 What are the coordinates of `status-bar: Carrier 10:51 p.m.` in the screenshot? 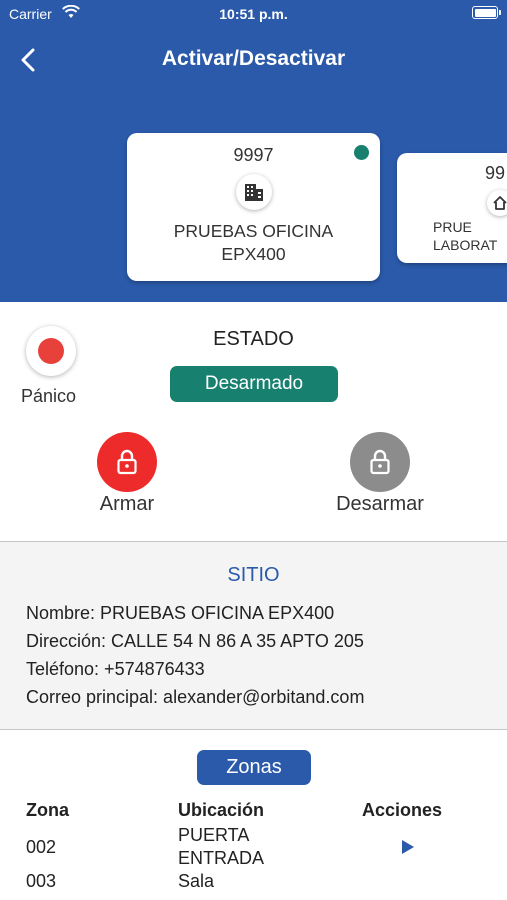 It's located at (253, 14).